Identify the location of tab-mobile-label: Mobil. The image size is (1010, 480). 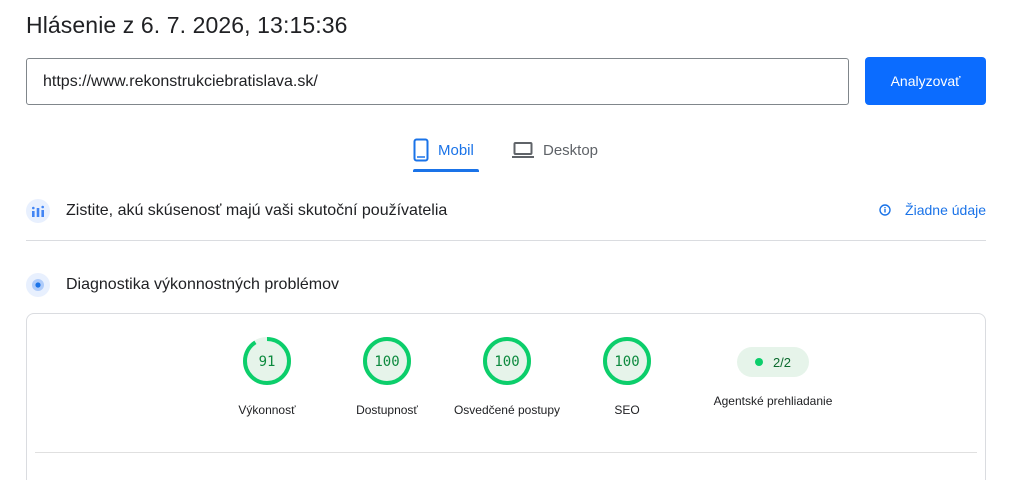
(456, 150).